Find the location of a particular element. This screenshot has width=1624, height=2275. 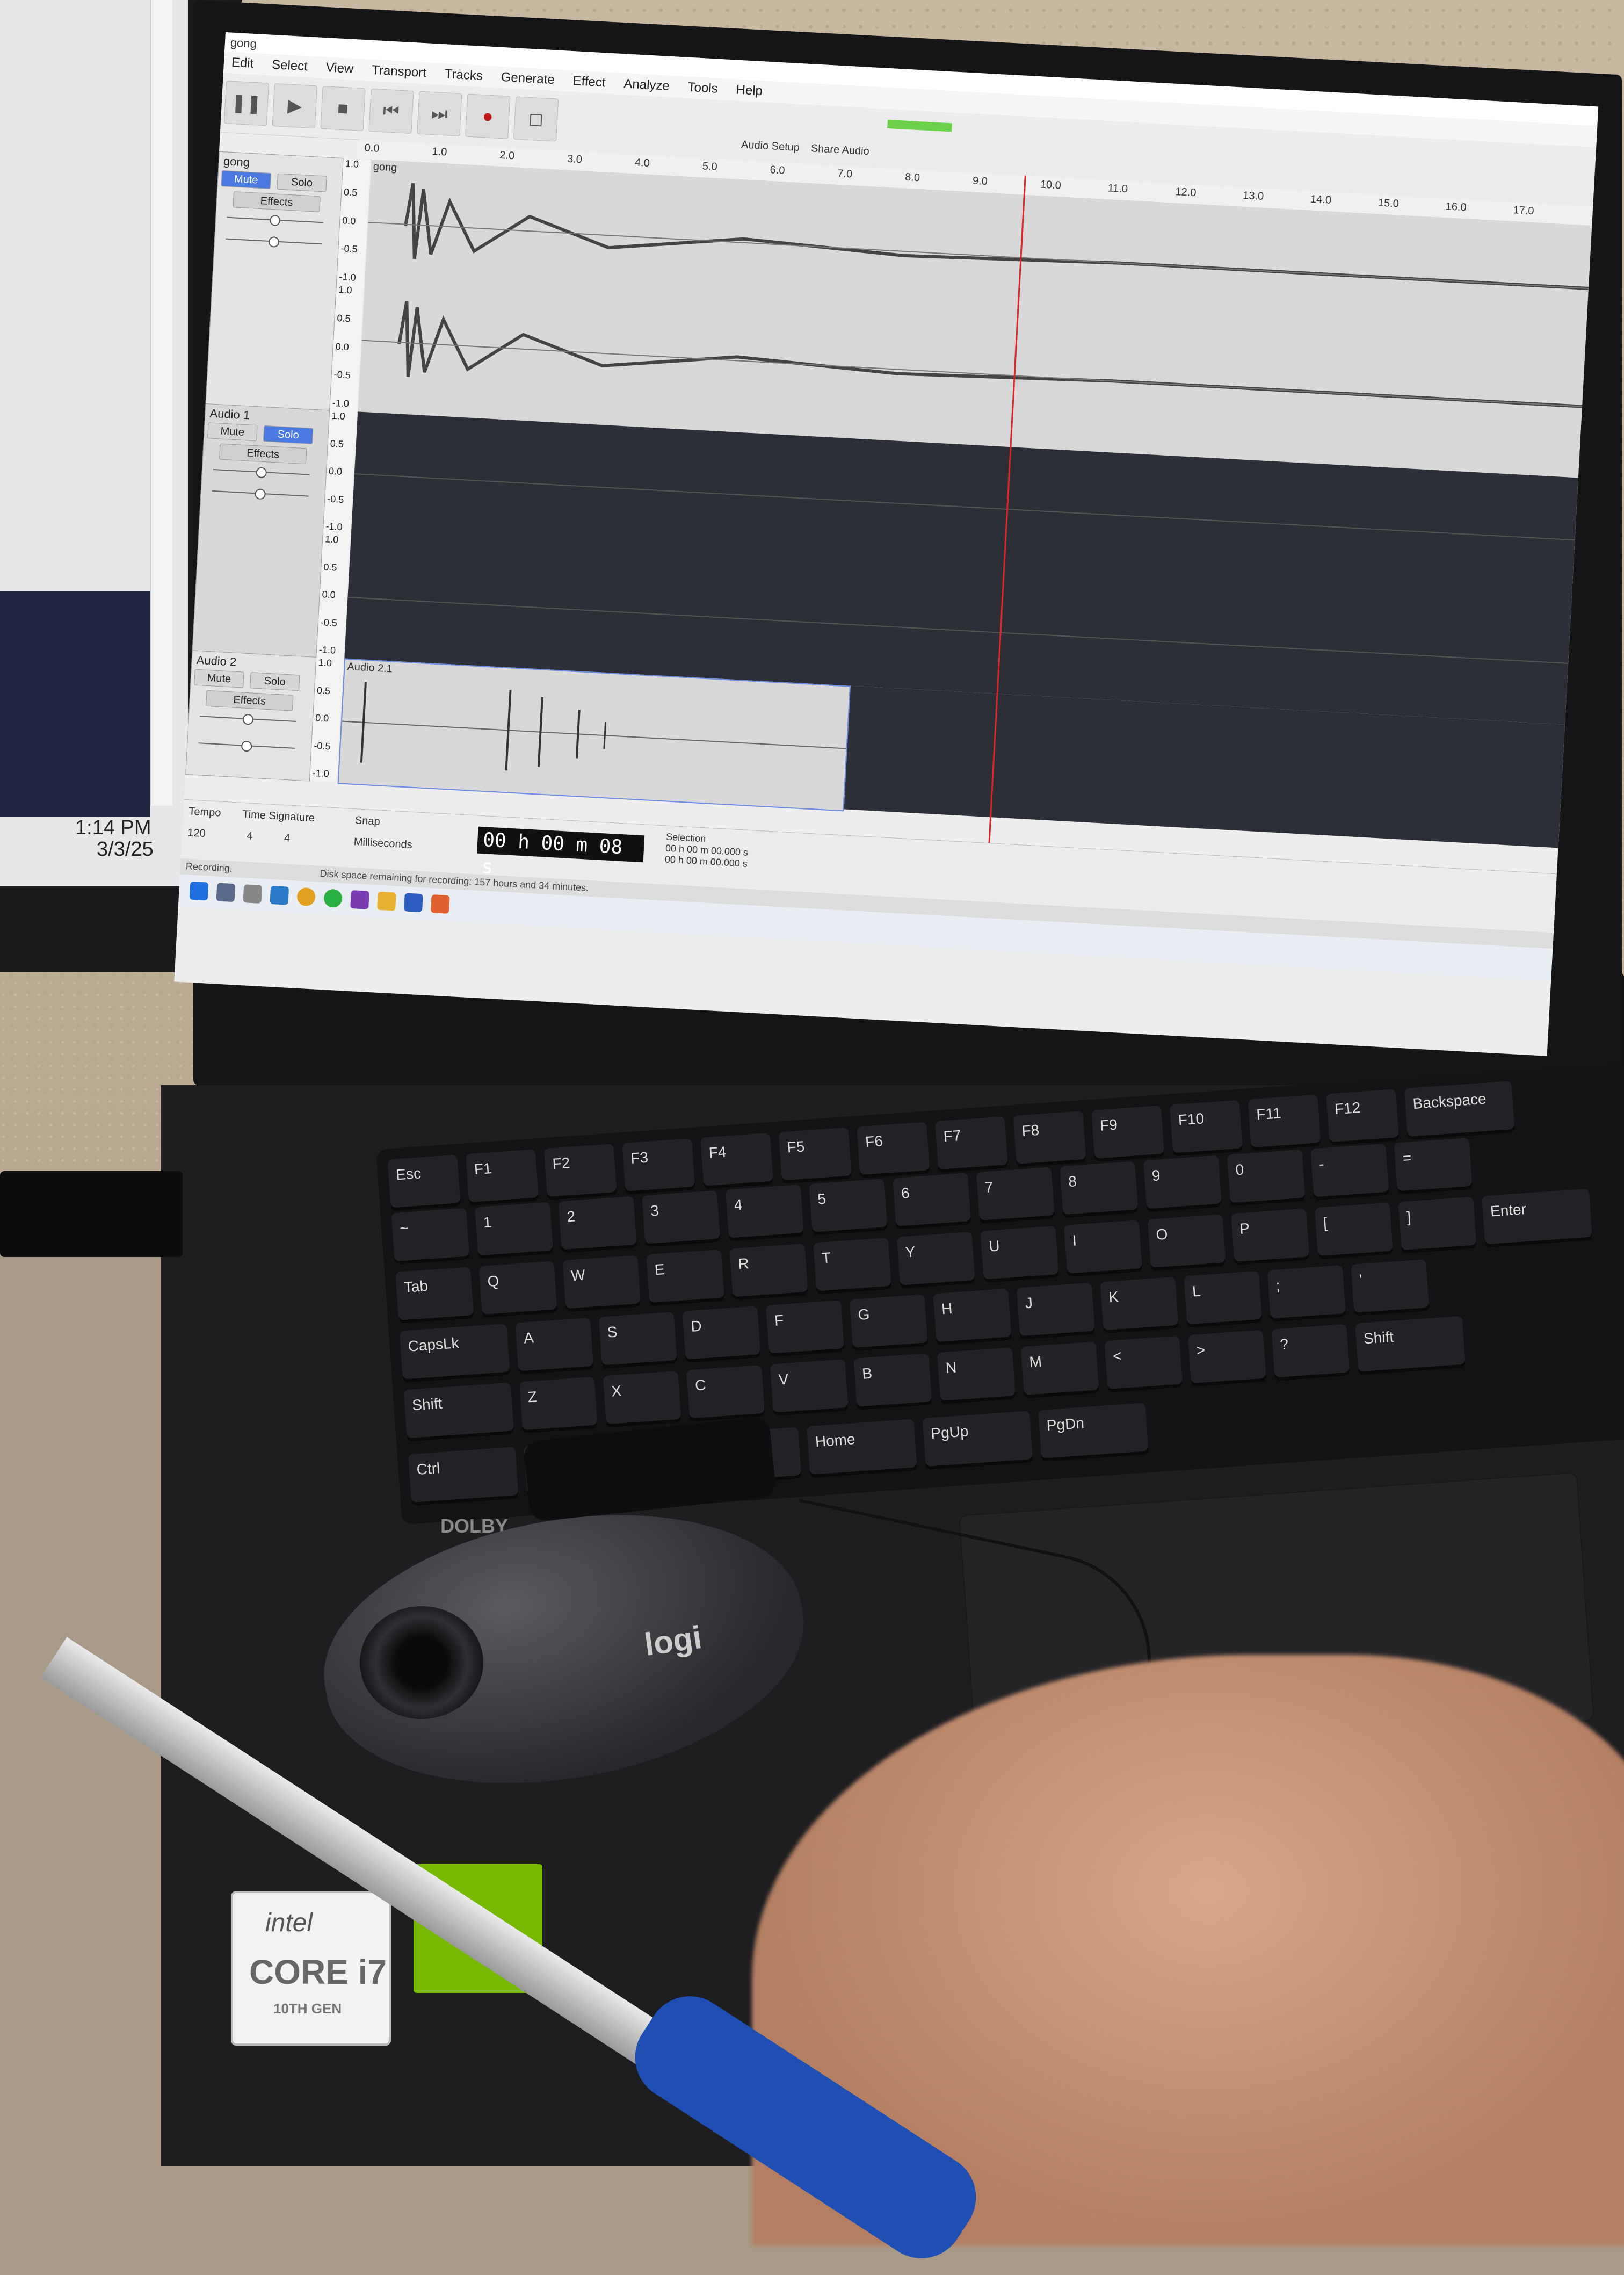

key-tab: Tab is located at coordinates (435, 1293).